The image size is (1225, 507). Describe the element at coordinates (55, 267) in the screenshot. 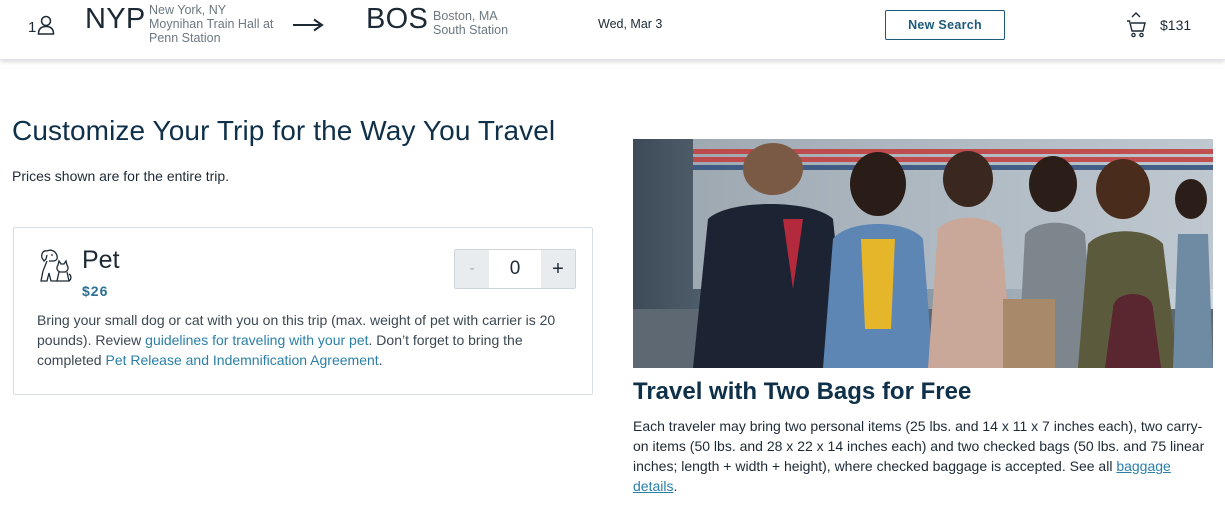

I see `pet-icon` at that location.